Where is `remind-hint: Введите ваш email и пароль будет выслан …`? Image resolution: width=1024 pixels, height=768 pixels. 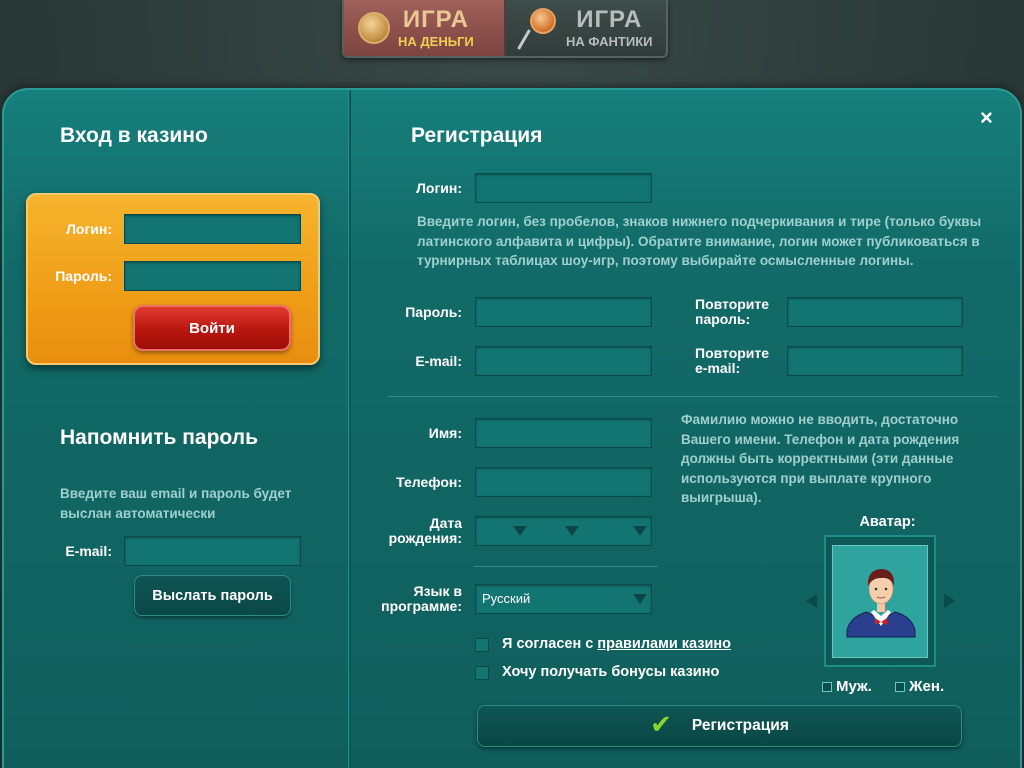
remind-hint: Введите ваш email и пароль будет выслан … is located at coordinates (176, 503).